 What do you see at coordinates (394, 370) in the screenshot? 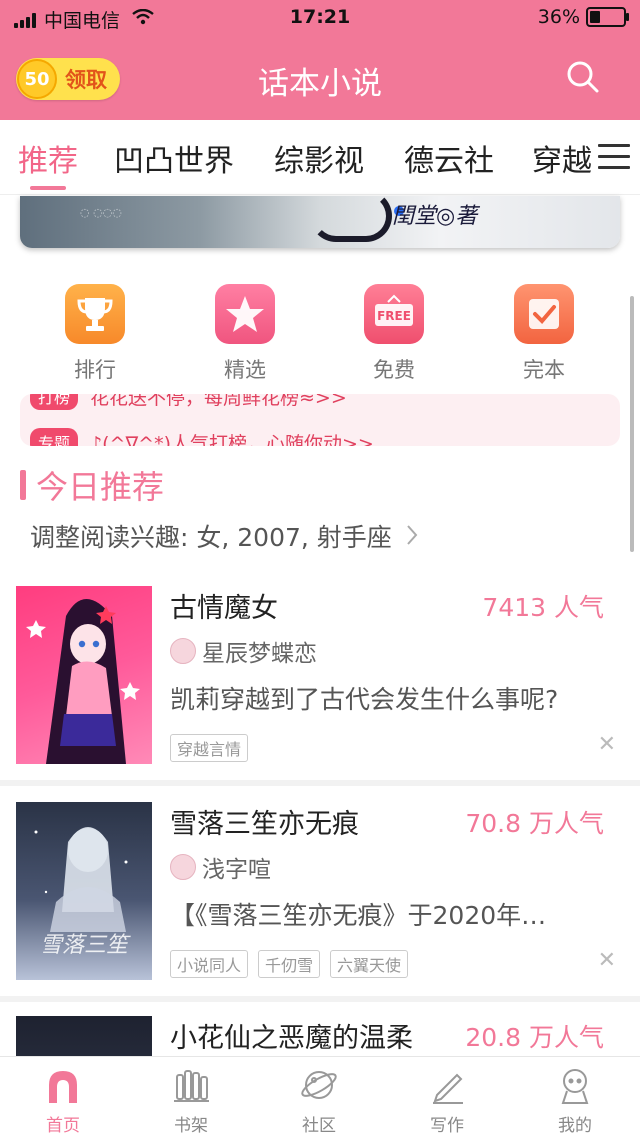
I see `quick-link-label: 免费` at bounding box center [394, 370].